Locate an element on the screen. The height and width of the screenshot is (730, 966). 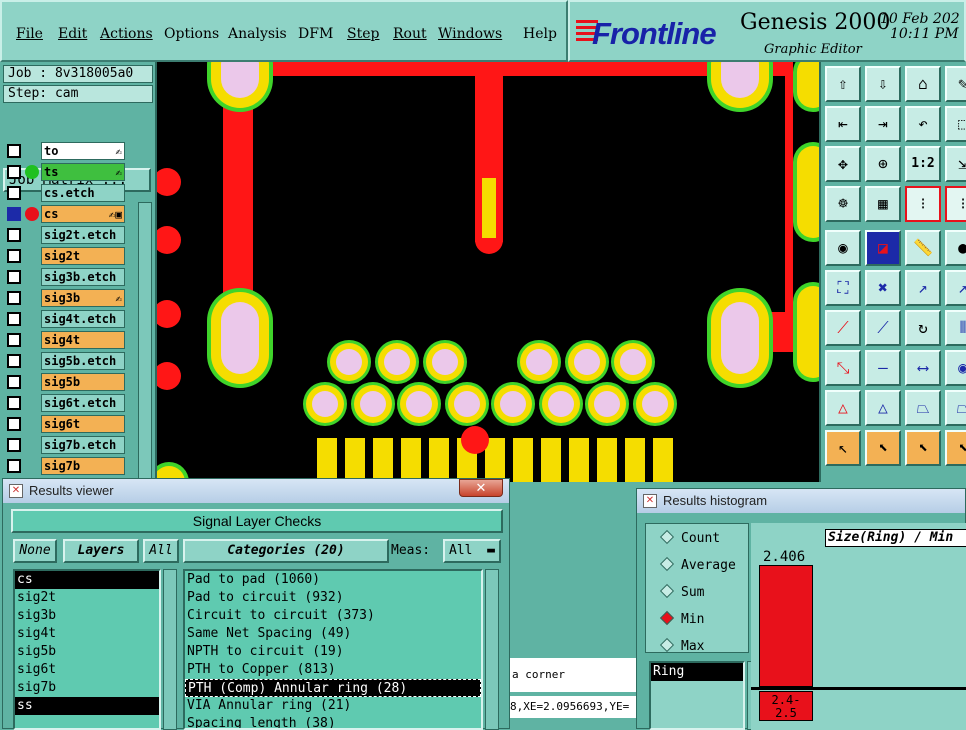
mirror-icon: ⫴ is located at coordinates (955, 328).